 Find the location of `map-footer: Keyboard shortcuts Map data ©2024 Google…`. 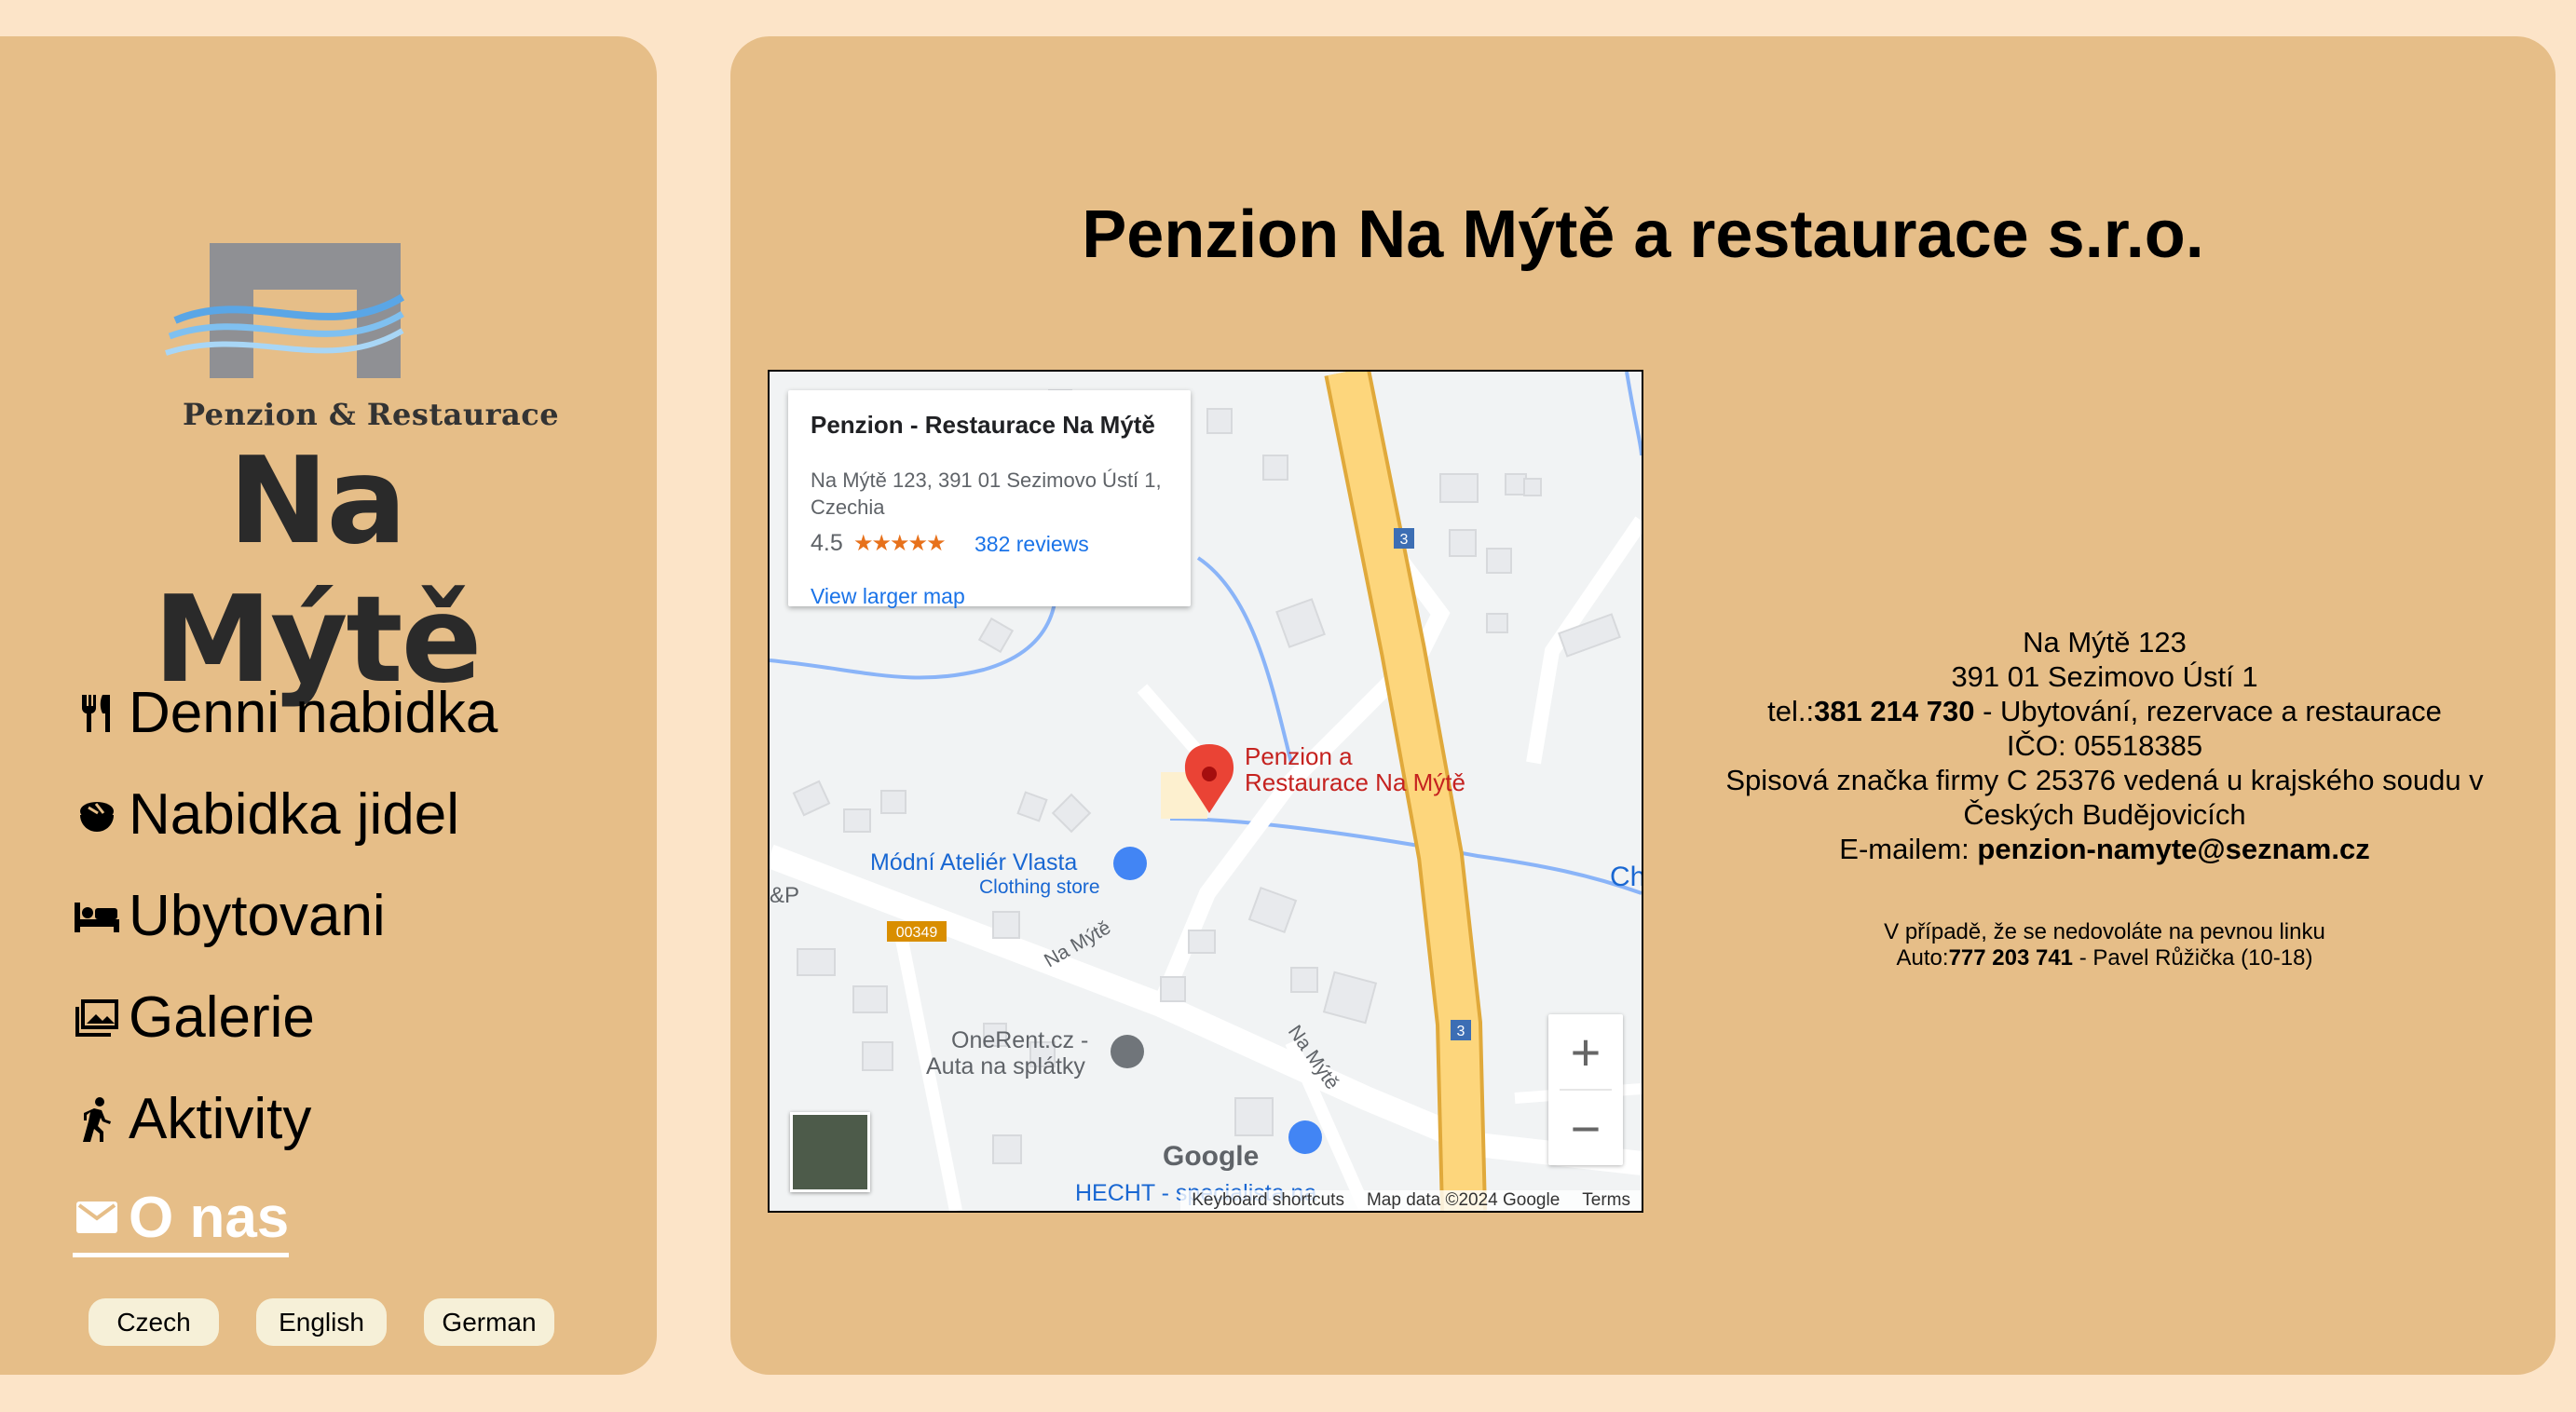

map-footer: Keyboard shortcuts Map data ©2024 Google… is located at coordinates (1411, 1200).